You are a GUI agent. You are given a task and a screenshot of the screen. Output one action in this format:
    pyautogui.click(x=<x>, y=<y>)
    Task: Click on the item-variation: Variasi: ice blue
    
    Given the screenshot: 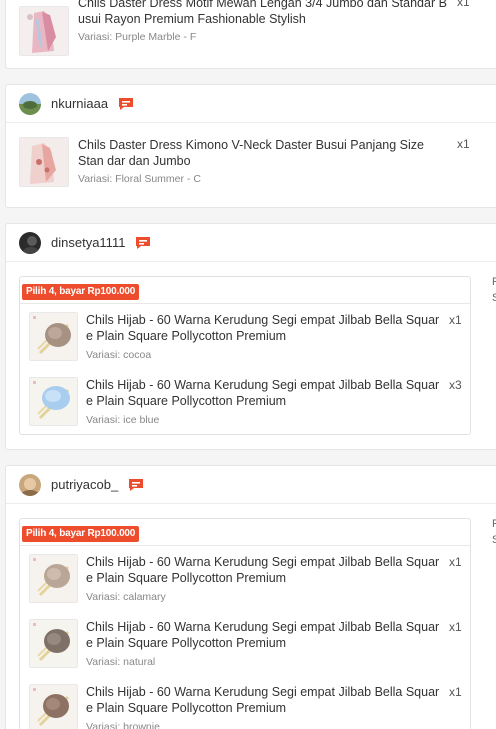 What is the action you would take?
    pyautogui.click(x=123, y=420)
    